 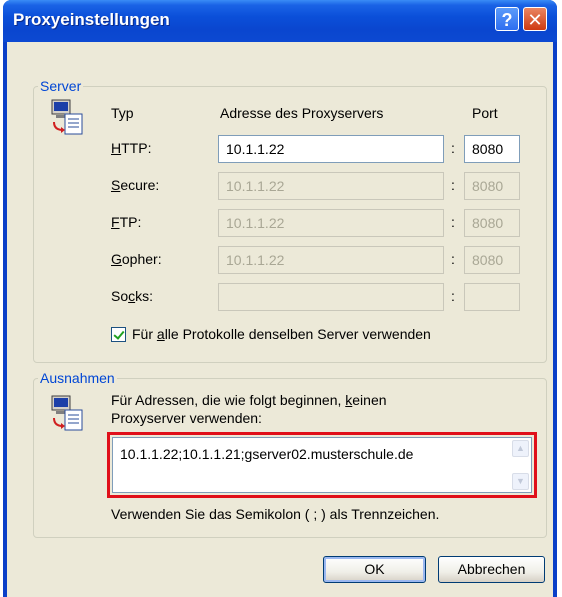 What do you see at coordinates (492, 186) in the screenshot?
I see `secure-port-input` at bounding box center [492, 186].